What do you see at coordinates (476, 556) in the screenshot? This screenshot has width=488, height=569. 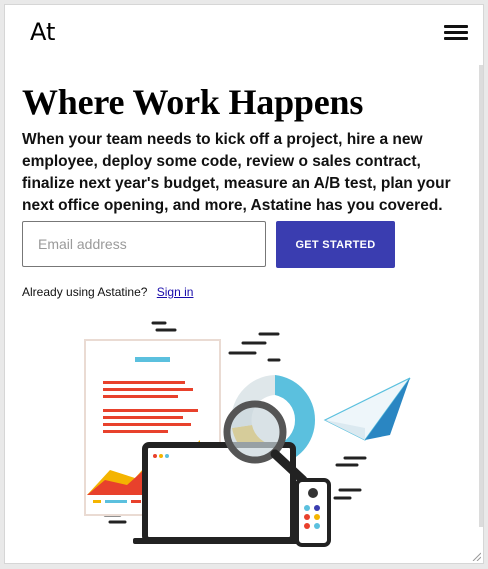 I see `resize-grip-icon` at bounding box center [476, 556].